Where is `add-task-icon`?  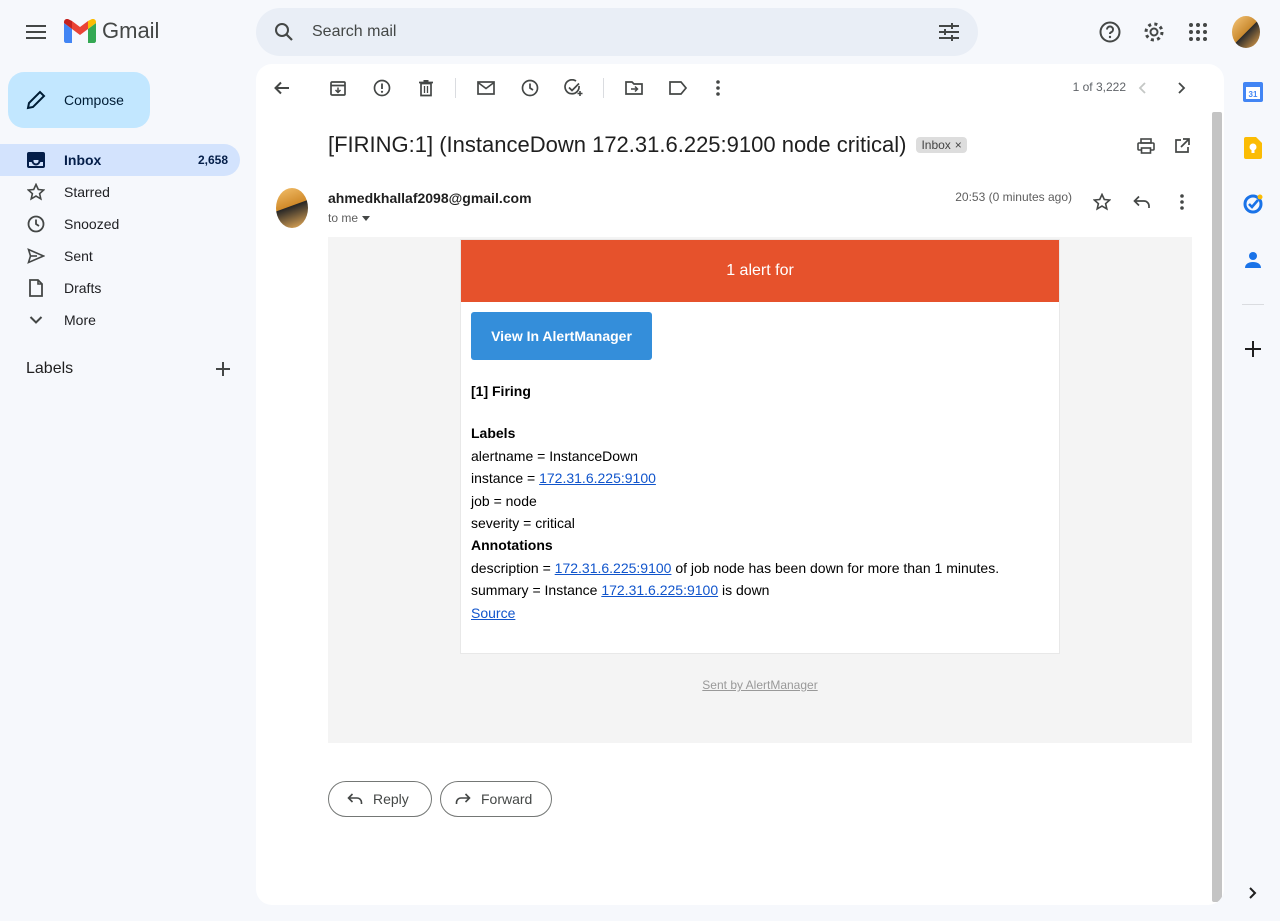
add-task-icon is located at coordinates (573, 87).